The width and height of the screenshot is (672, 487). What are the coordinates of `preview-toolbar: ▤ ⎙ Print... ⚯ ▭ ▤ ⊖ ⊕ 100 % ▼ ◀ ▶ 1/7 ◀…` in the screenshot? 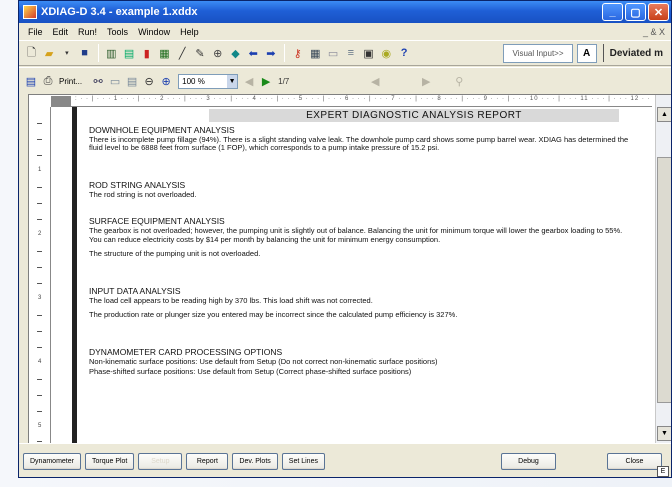 It's located at (345, 81).